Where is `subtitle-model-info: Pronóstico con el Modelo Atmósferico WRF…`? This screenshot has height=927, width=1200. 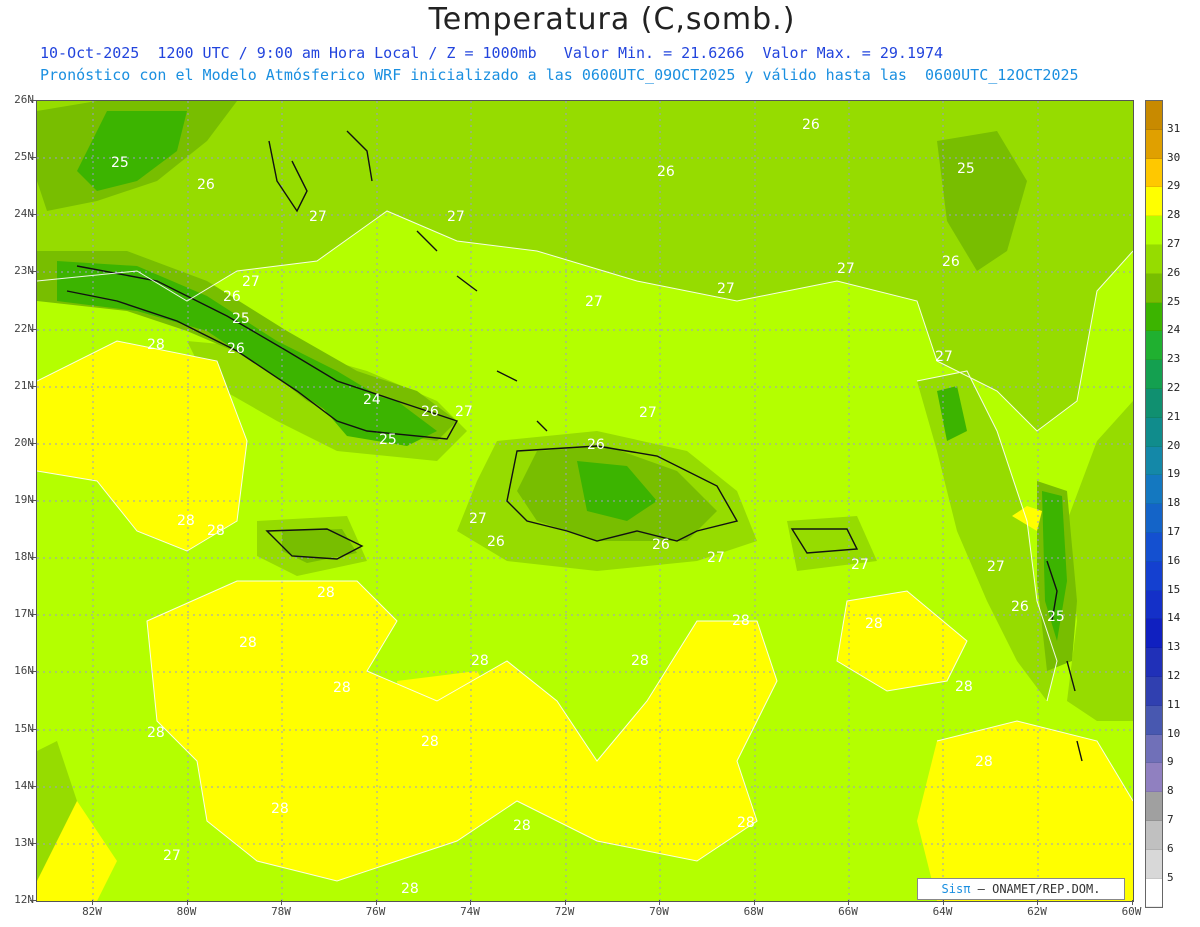
subtitle-model-info: Pronóstico con el Modelo Atmósferico WRF… is located at coordinates (559, 75).